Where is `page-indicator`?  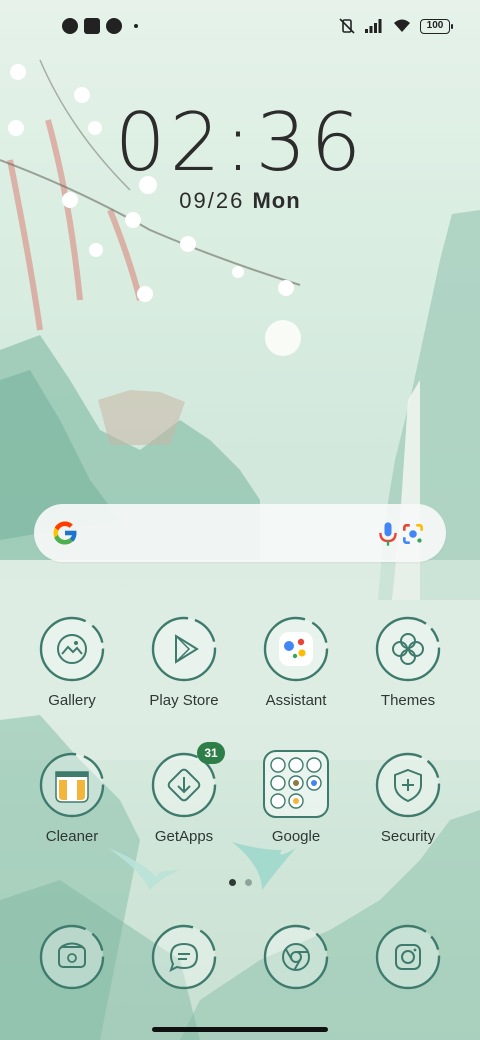 page-indicator is located at coordinates (240, 882).